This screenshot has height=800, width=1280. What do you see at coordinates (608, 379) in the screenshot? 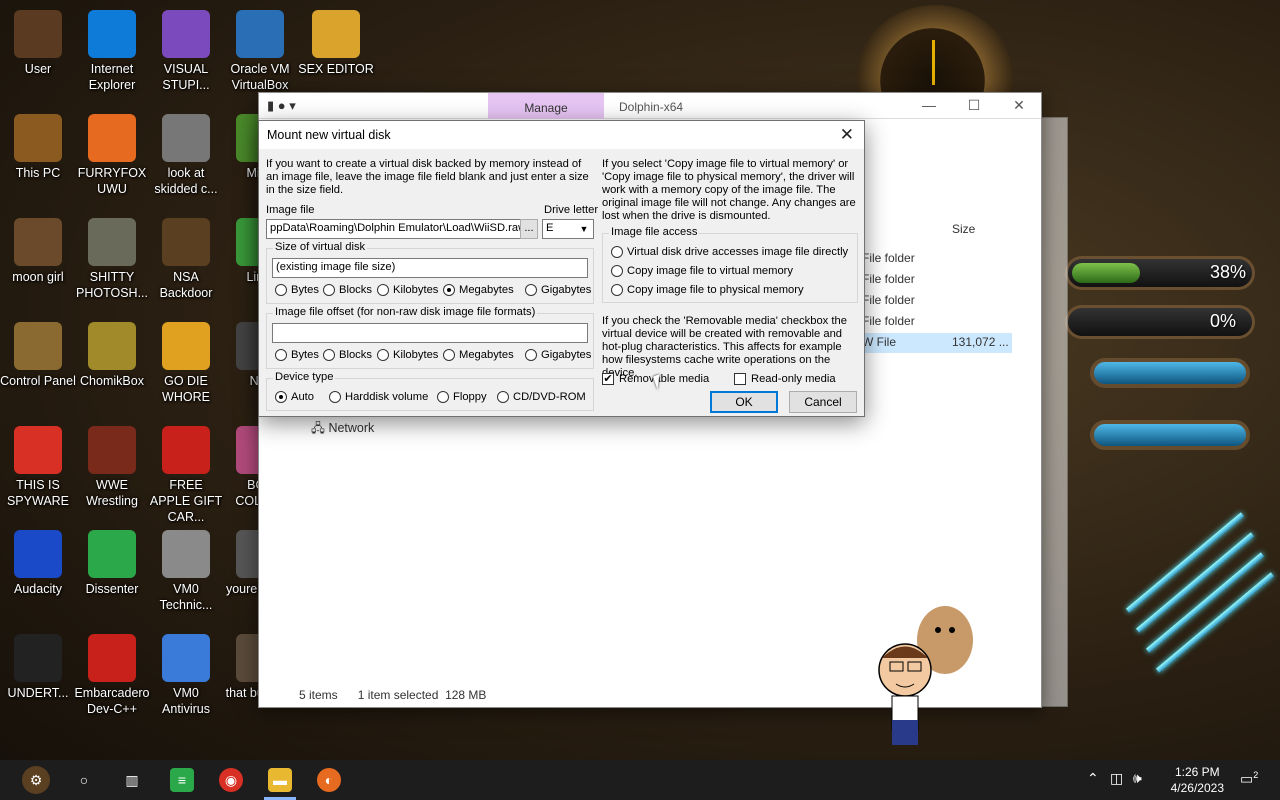
I see `removable-media-box: ✔` at bounding box center [608, 379].